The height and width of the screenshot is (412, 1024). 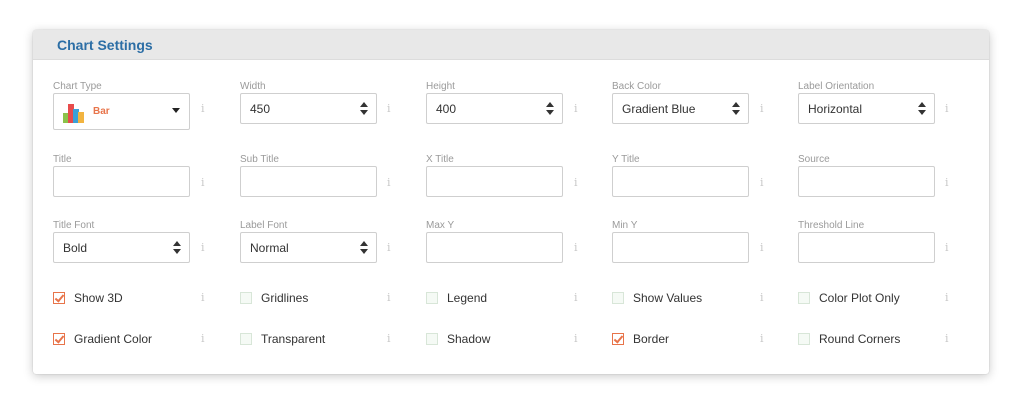 What do you see at coordinates (814, 159) in the screenshot?
I see `source-label: Source` at bounding box center [814, 159].